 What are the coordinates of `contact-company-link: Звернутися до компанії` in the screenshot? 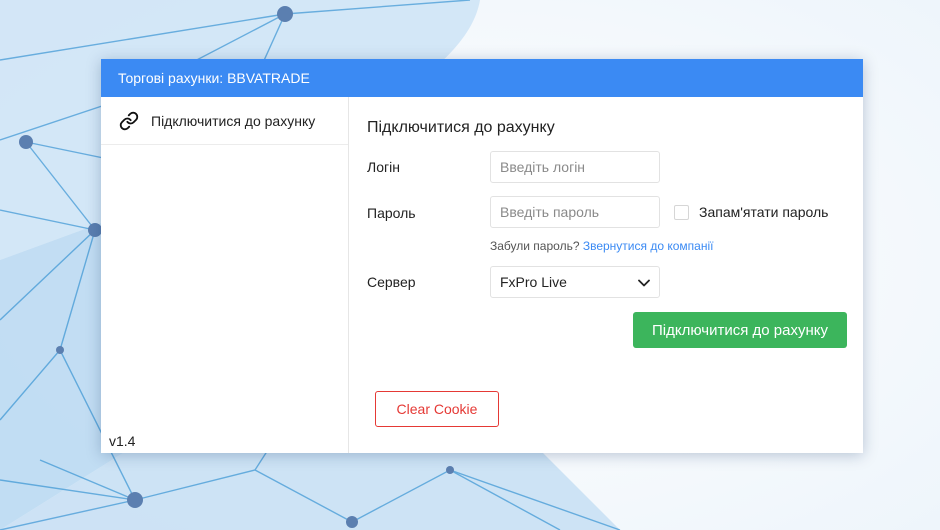 It's located at (648, 246).